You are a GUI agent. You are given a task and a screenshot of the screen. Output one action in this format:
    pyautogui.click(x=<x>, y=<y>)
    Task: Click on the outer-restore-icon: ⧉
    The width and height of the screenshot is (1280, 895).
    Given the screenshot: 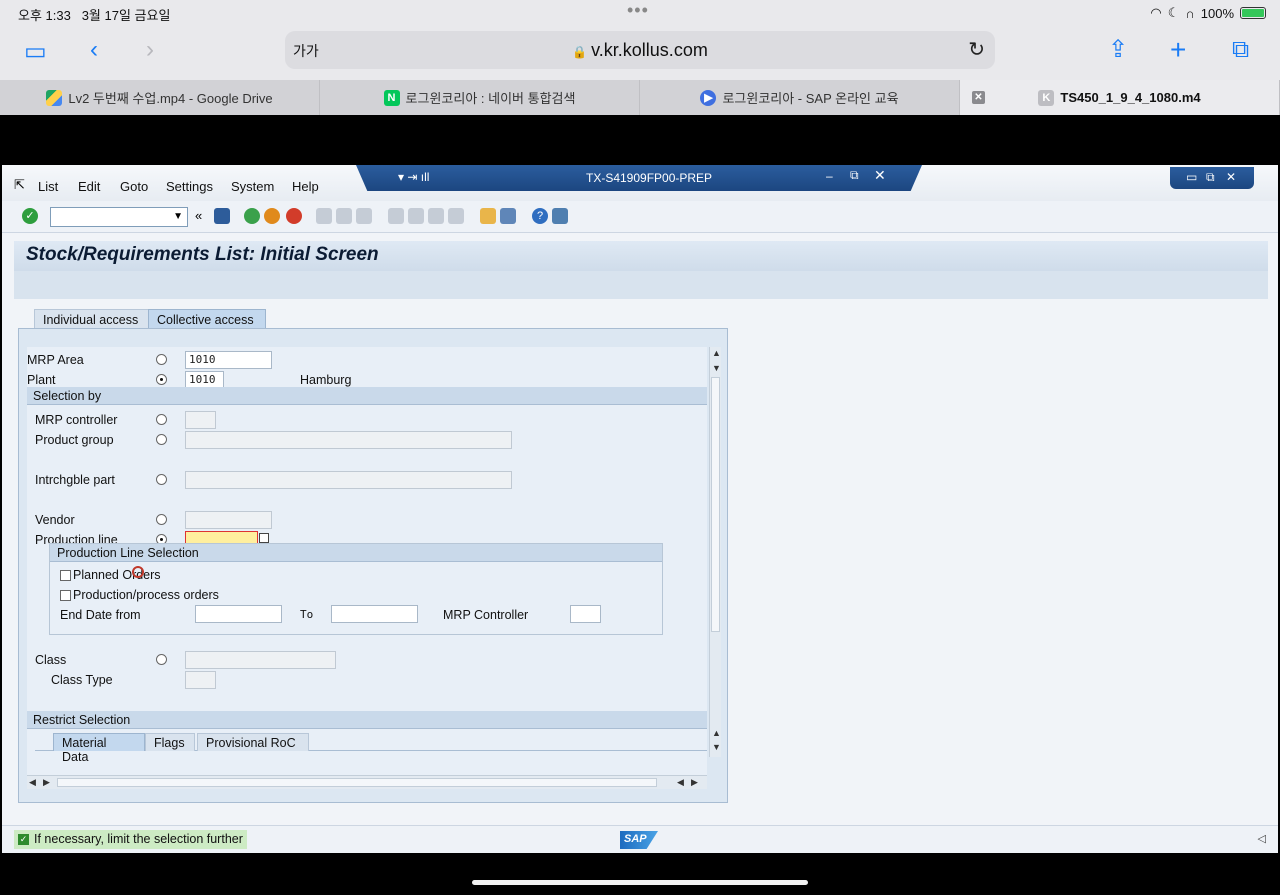 What is the action you would take?
    pyautogui.click(x=1210, y=177)
    